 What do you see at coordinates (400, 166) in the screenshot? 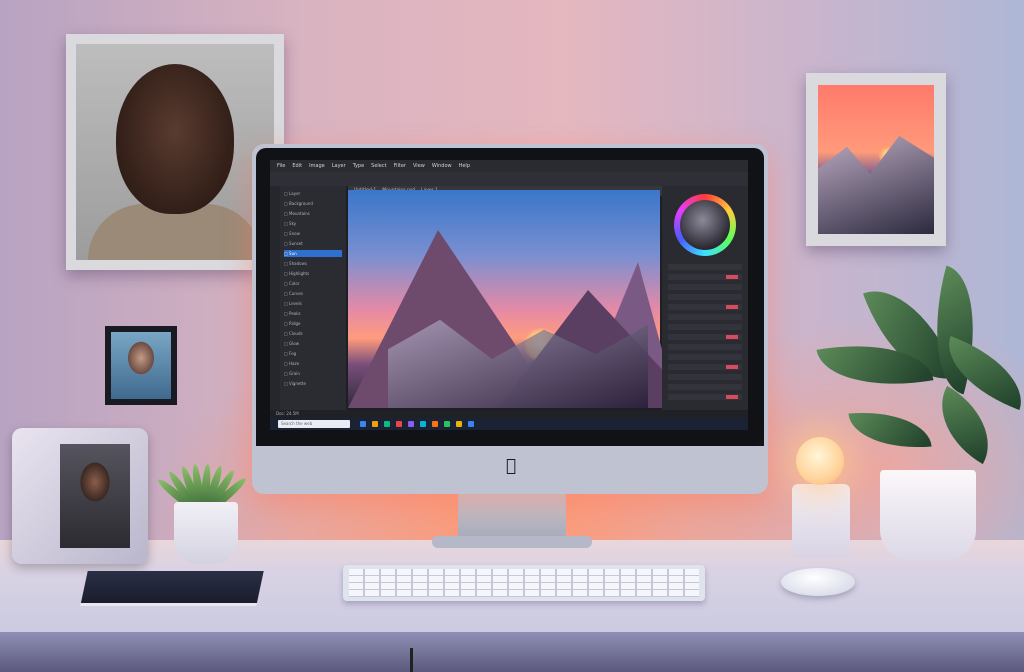
I see `menu-item: Filter` at bounding box center [400, 166].